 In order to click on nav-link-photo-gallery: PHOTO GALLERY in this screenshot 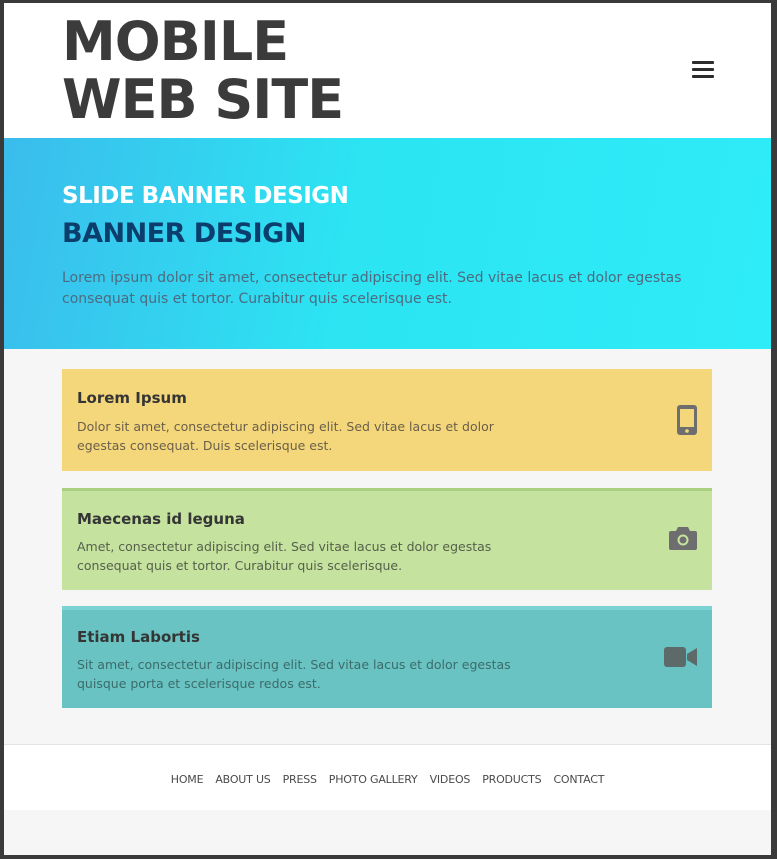, I will do `click(373, 779)`.